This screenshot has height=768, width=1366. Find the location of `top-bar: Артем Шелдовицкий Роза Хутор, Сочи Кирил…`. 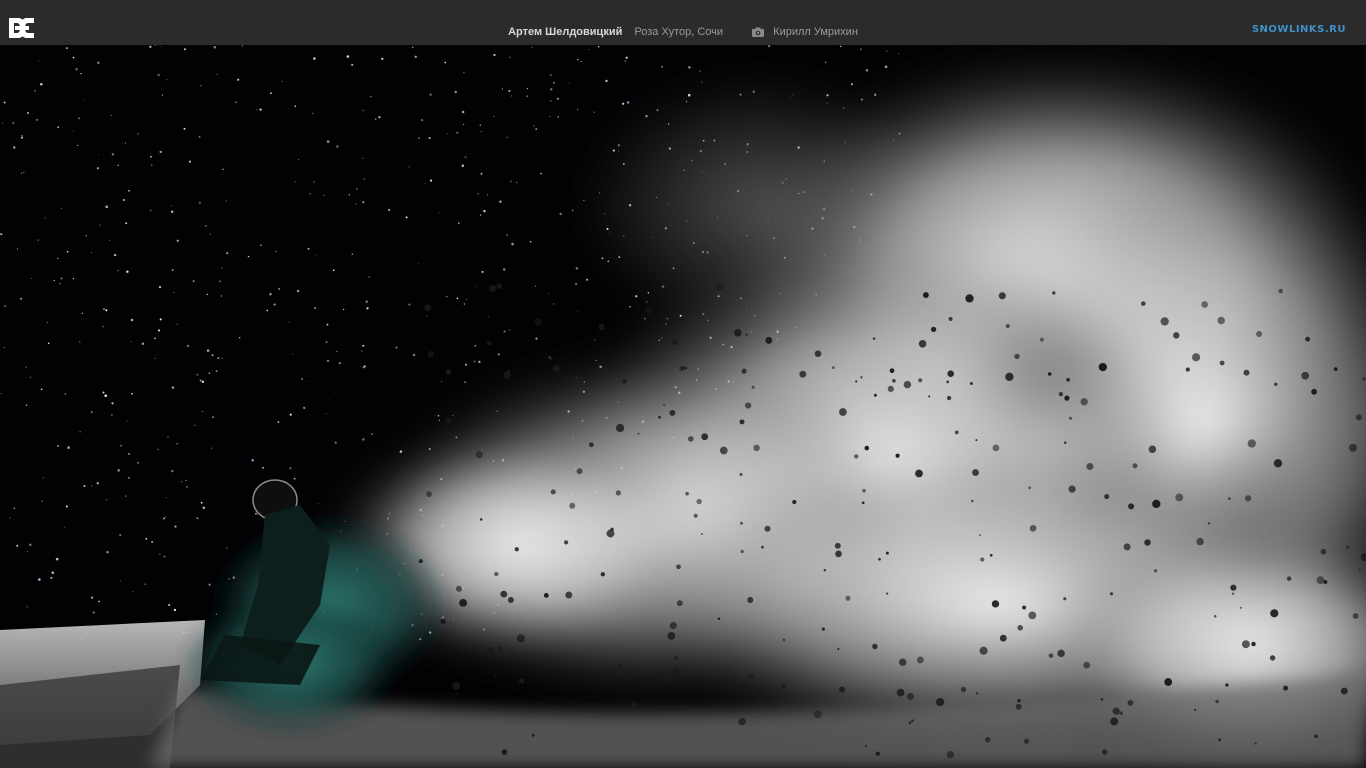

top-bar: Артем Шелдовицкий Роза Хутор, Сочи Кирил… is located at coordinates (683, 22).